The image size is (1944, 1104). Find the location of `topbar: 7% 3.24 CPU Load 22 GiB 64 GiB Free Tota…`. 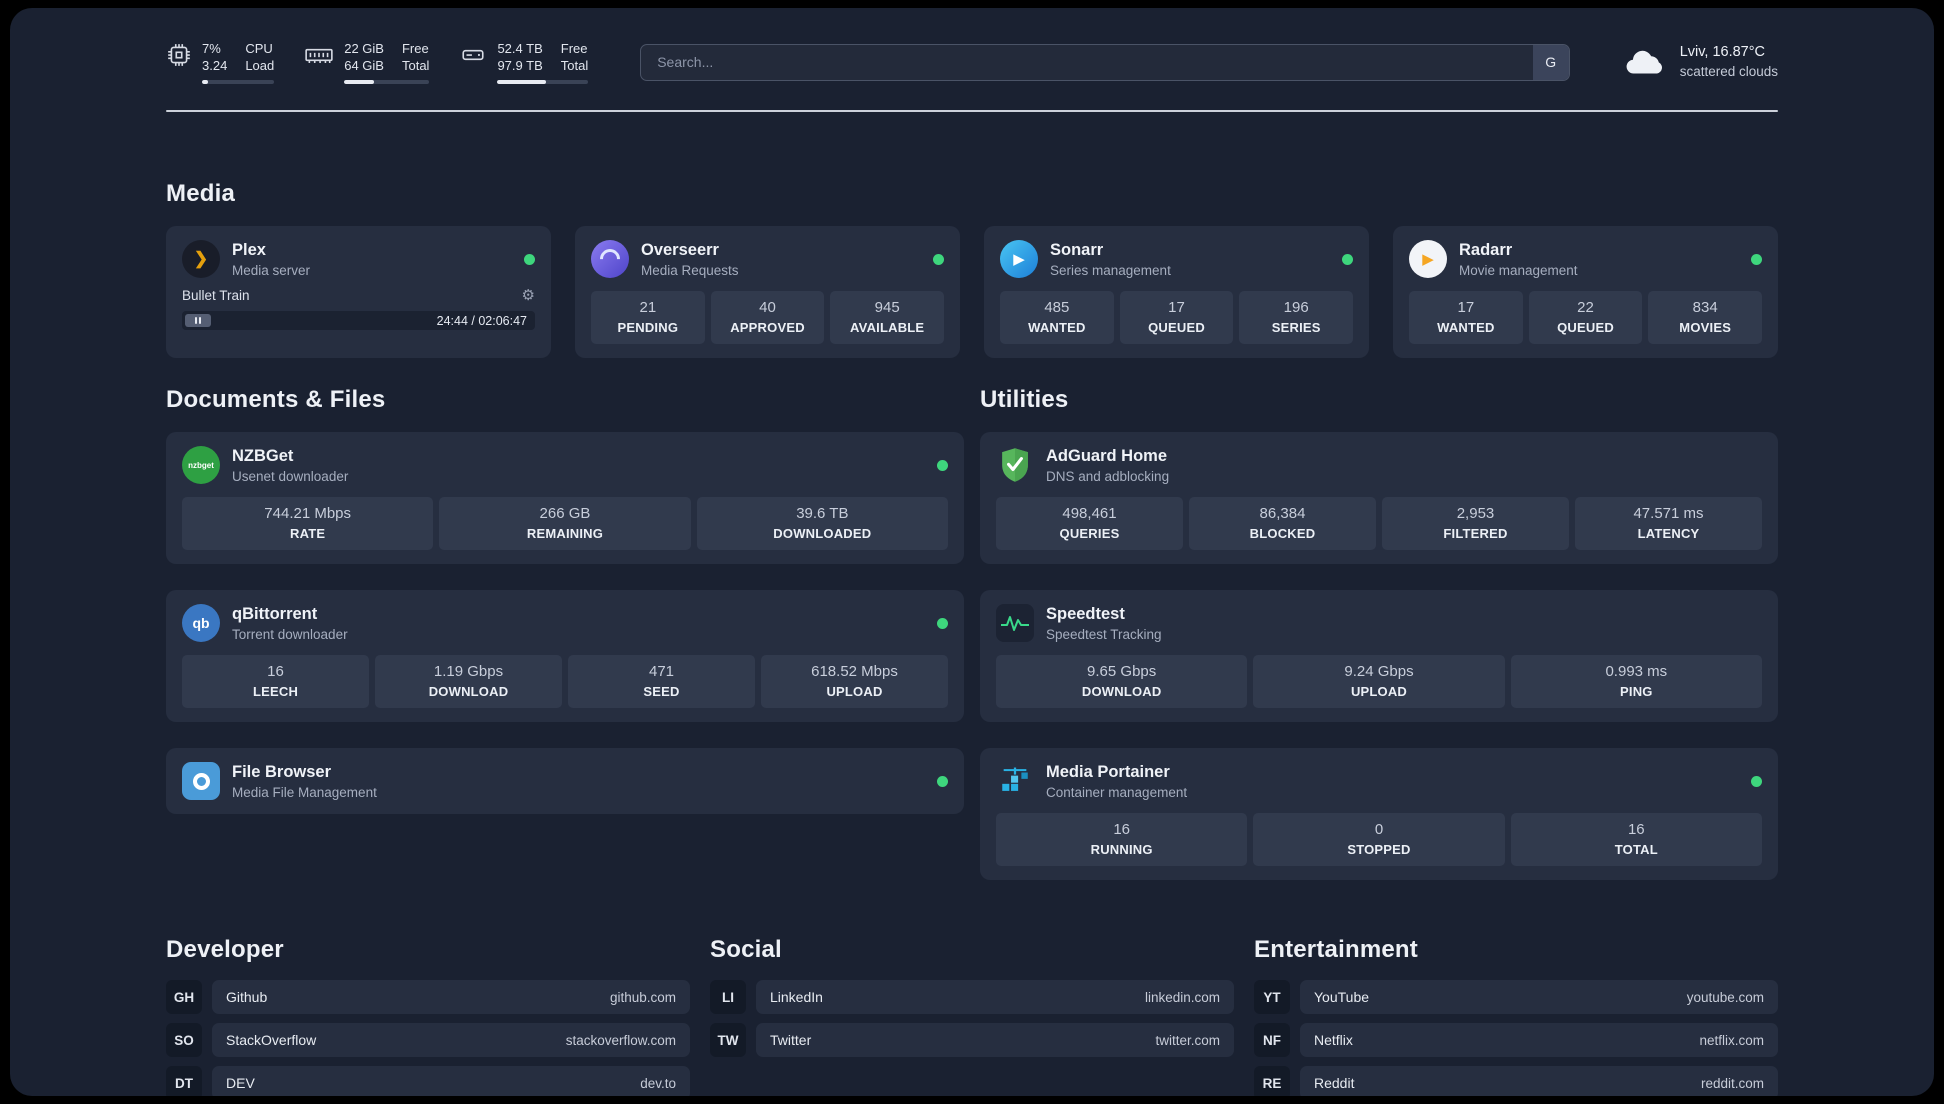

topbar: 7% 3.24 CPU Load 22 GiB 64 GiB Free Tota… is located at coordinates (972, 62).